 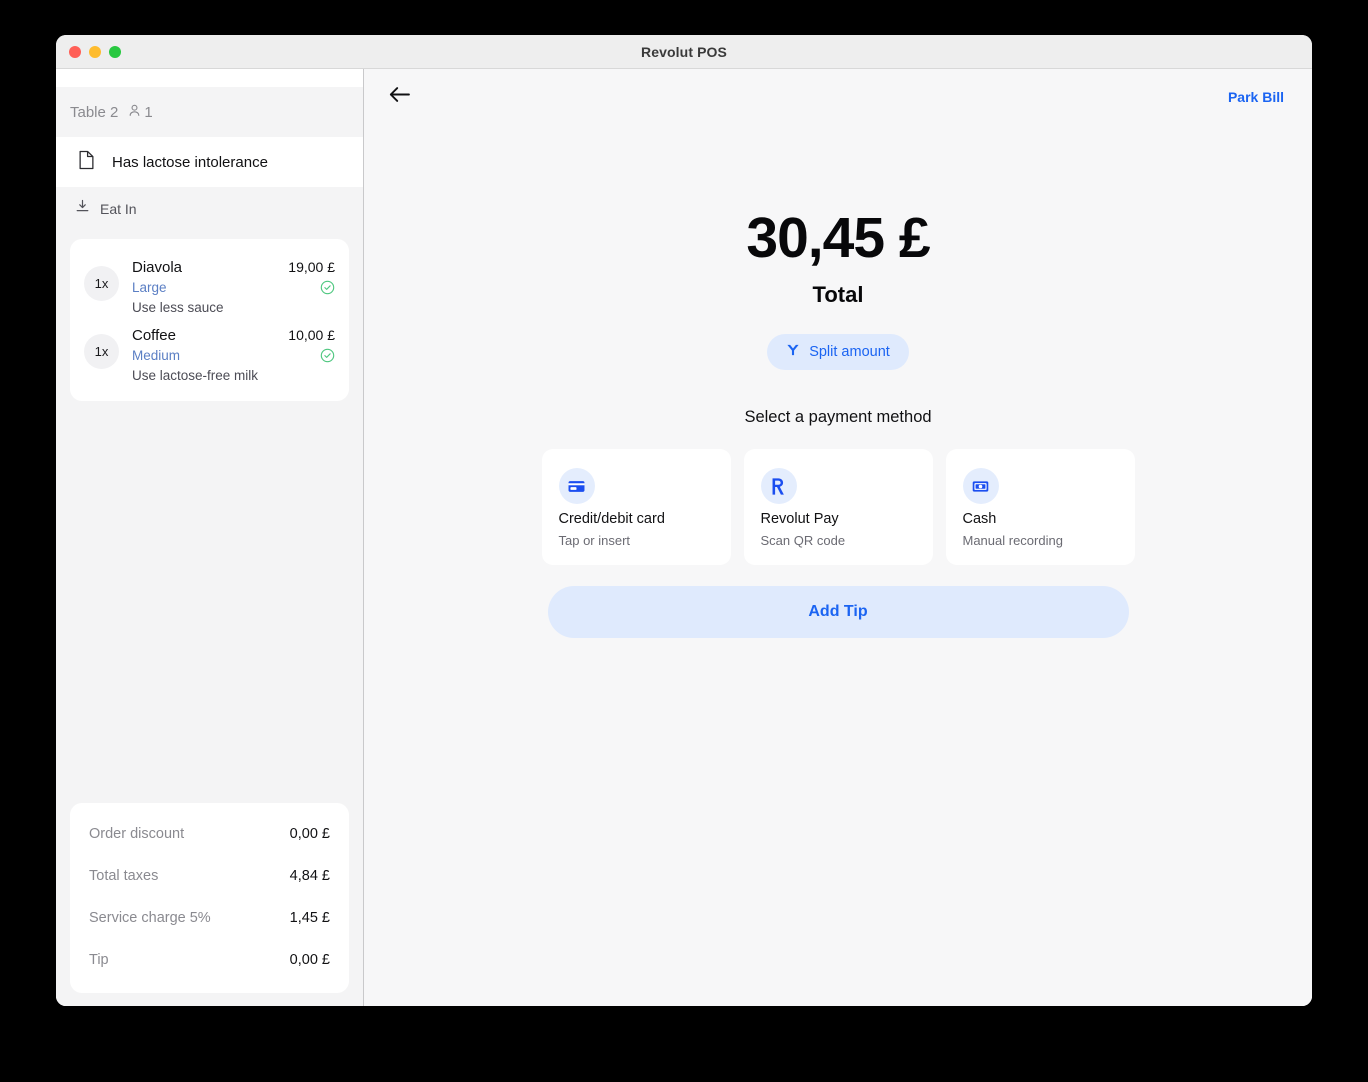 What do you see at coordinates (793, 352) in the screenshot?
I see `split-icon` at bounding box center [793, 352].